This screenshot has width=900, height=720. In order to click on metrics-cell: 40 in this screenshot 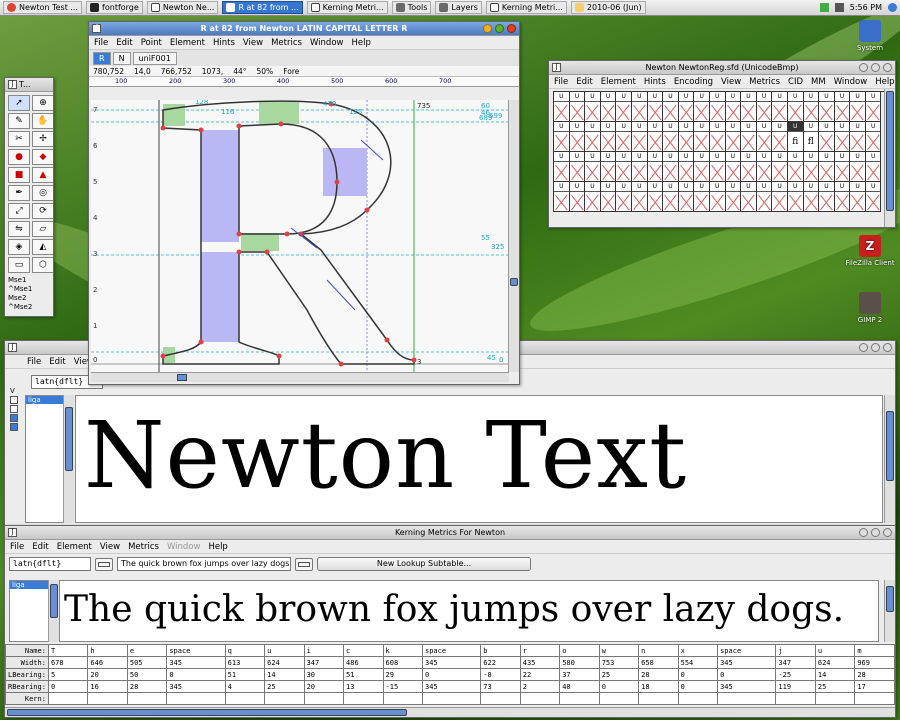, I will do `click(579, 686)`.